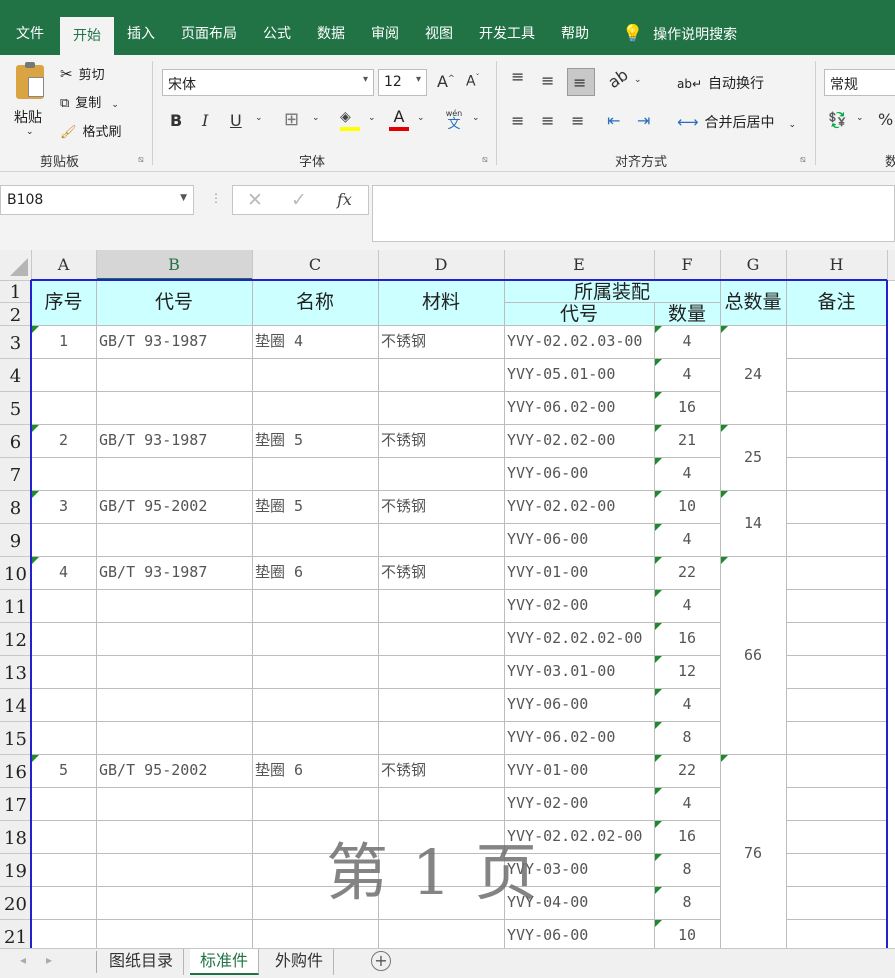 This screenshot has width=895, height=978. What do you see at coordinates (15, 572) in the screenshot?
I see `row-header-10: 10` at bounding box center [15, 572].